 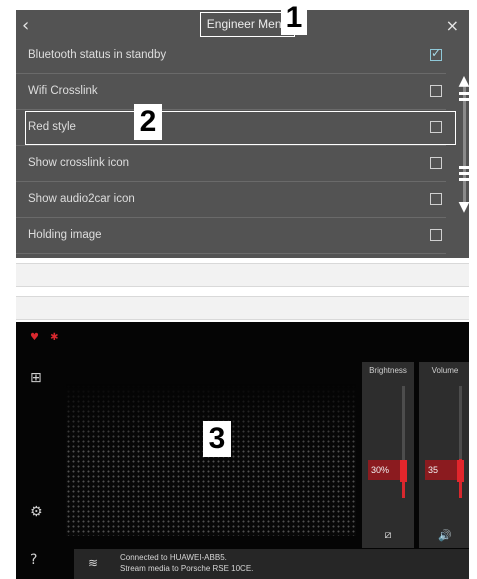 What do you see at coordinates (217, 439) in the screenshot?
I see `callout-3: 3` at bounding box center [217, 439].